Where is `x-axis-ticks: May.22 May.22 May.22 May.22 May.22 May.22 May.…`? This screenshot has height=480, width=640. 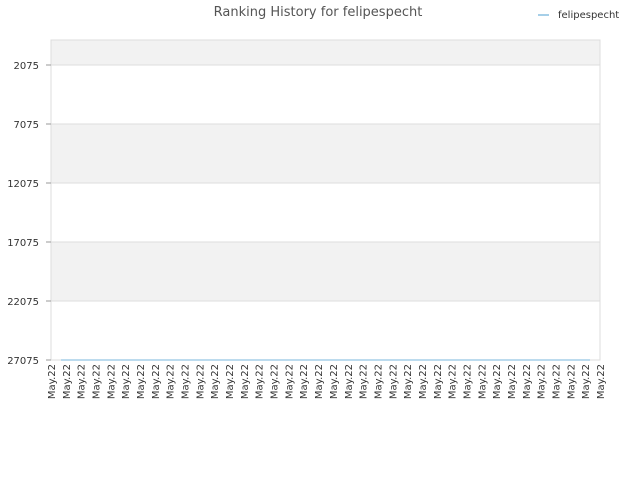 x-axis-ticks: May.22 May.22 May.22 May.22 May.22 May.22 May.… is located at coordinates (327, 381).